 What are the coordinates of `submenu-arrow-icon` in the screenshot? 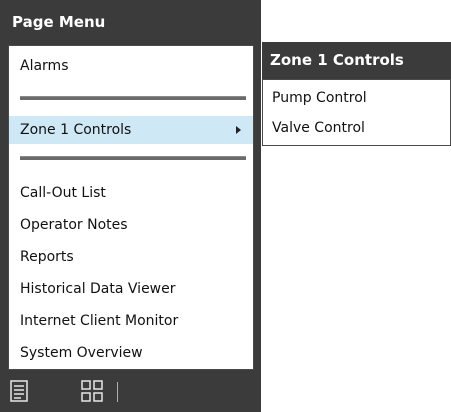 It's located at (238, 130).